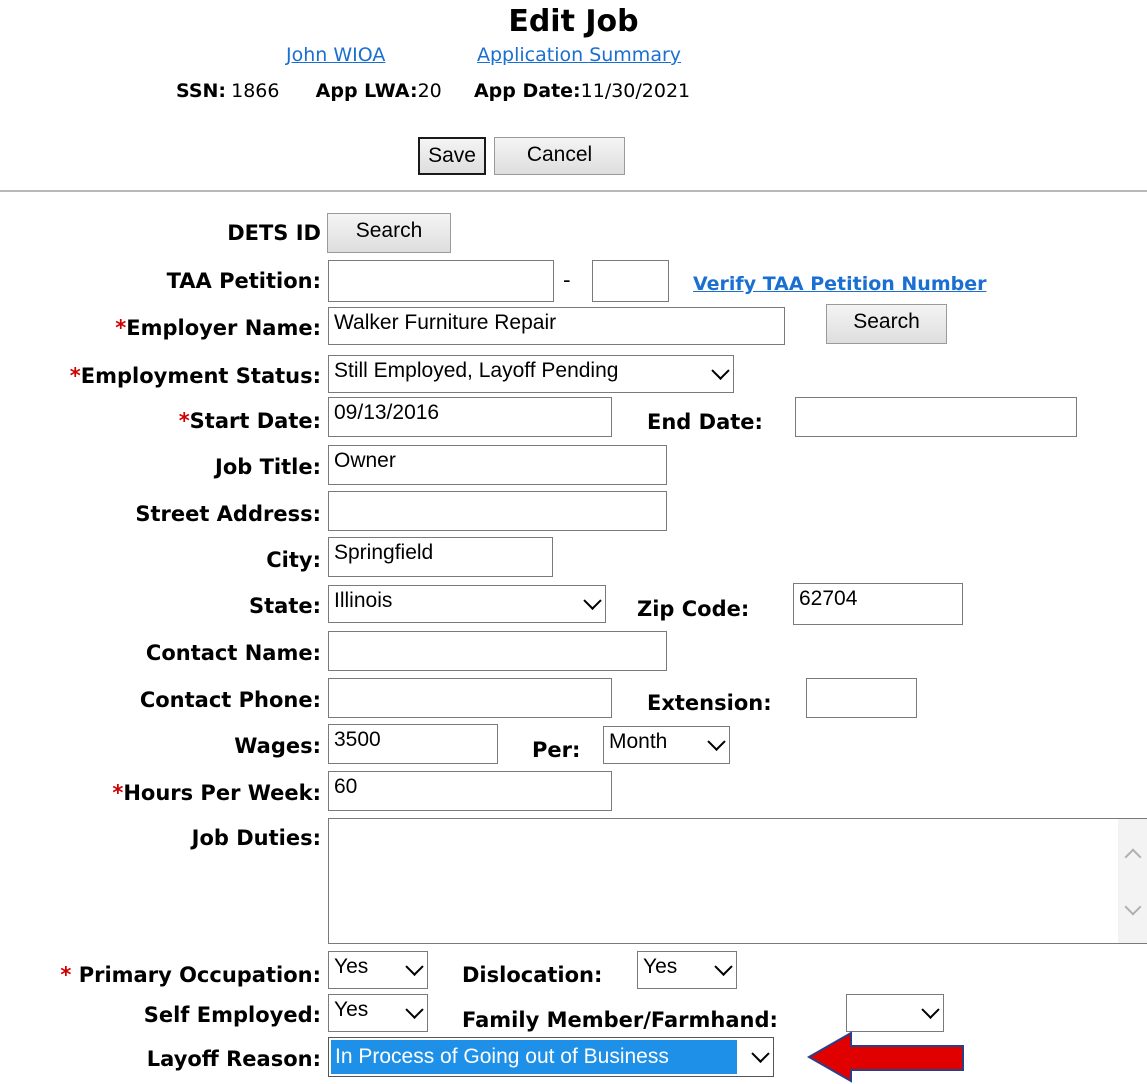  Describe the element at coordinates (452, 156) in the screenshot. I see `save-button: Save` at that location.